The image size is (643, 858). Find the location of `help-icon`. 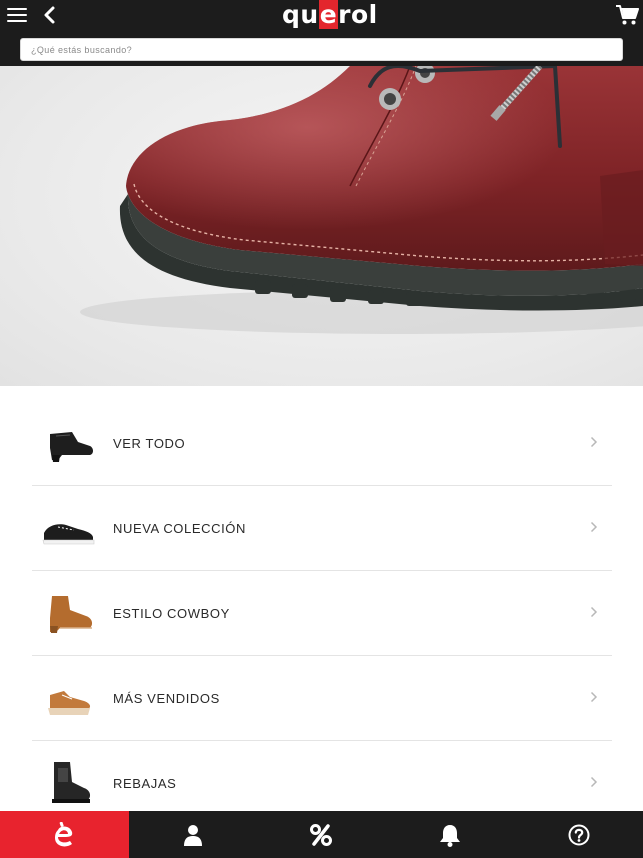

help-icon is located at coordinates (579, 834).